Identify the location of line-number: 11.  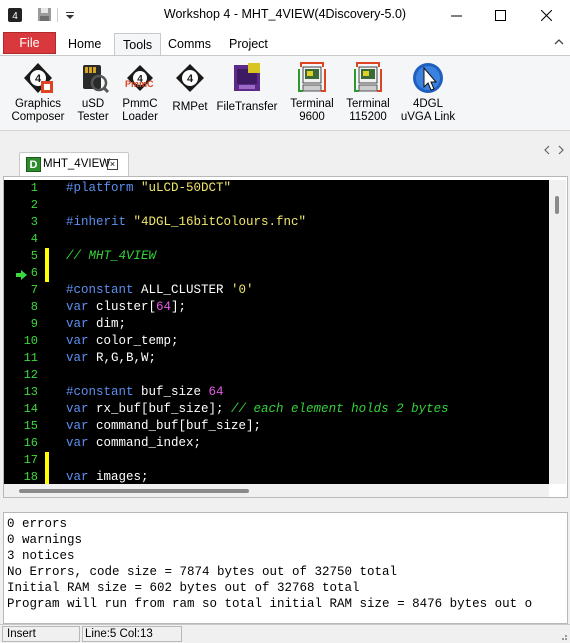
(30, 358).